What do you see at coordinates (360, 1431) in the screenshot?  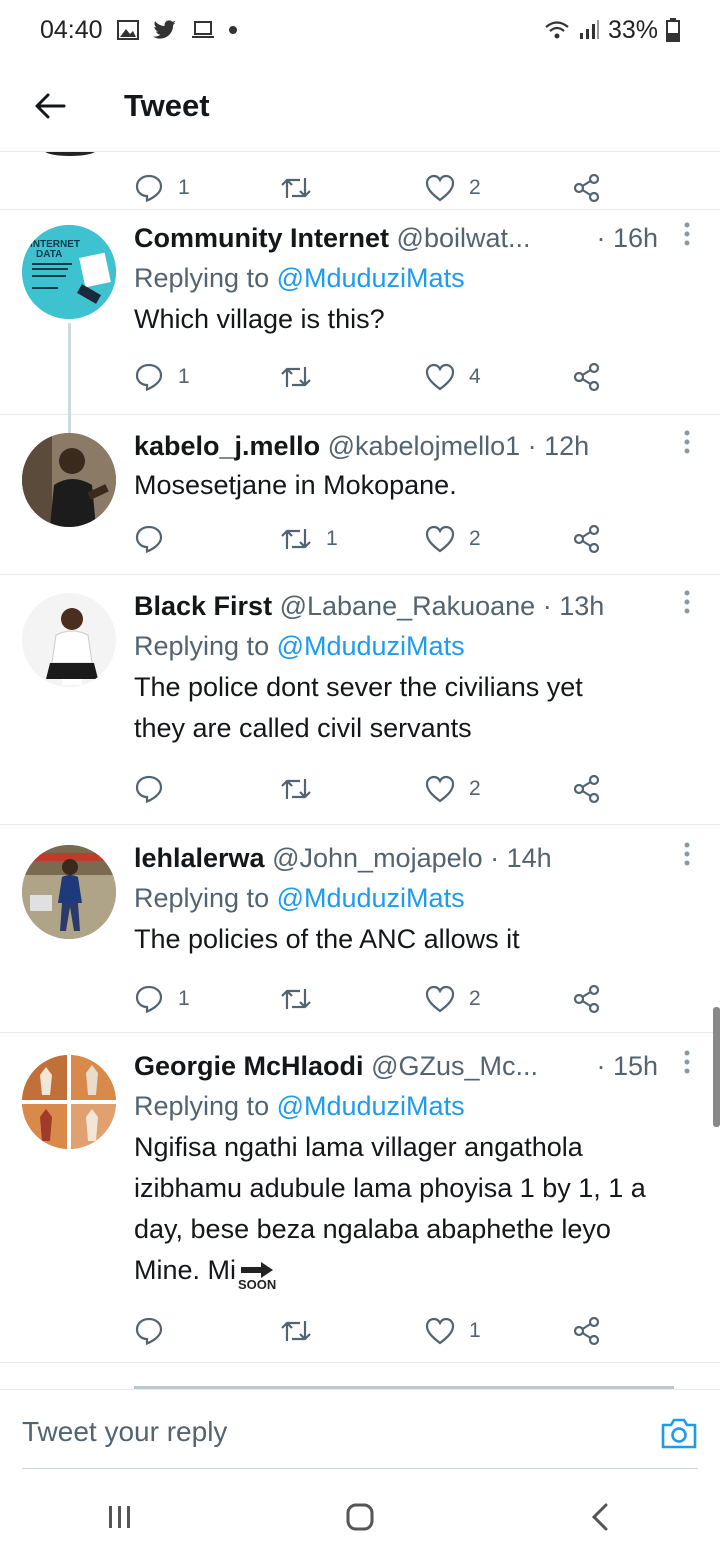 I see `reply-bar: Tweet your reply` at bounding box center [360, 1431].